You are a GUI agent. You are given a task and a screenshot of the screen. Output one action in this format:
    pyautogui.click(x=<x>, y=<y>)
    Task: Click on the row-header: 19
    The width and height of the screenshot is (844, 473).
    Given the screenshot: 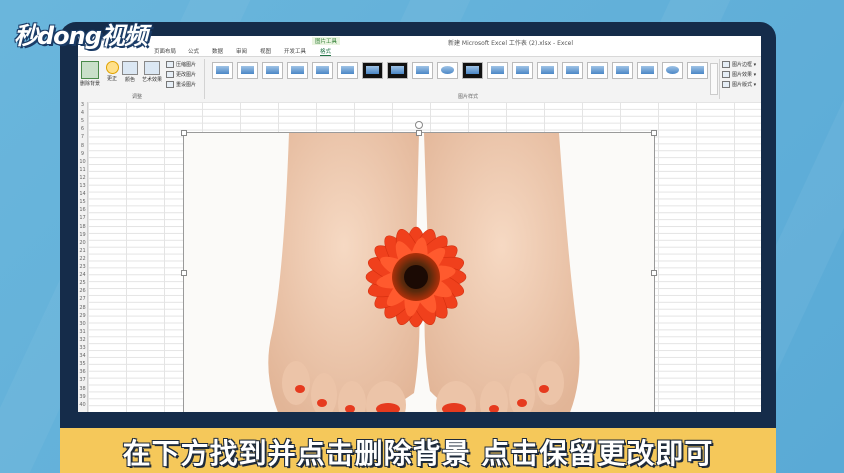 What is the action you would take?
    pyautogui.click(x=82, y=235)
    